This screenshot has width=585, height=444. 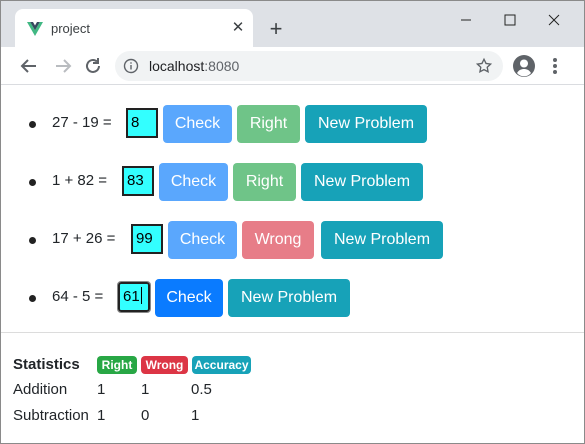 I want to click on result-wrong-button: Wrong, so click(x=278, y=240).